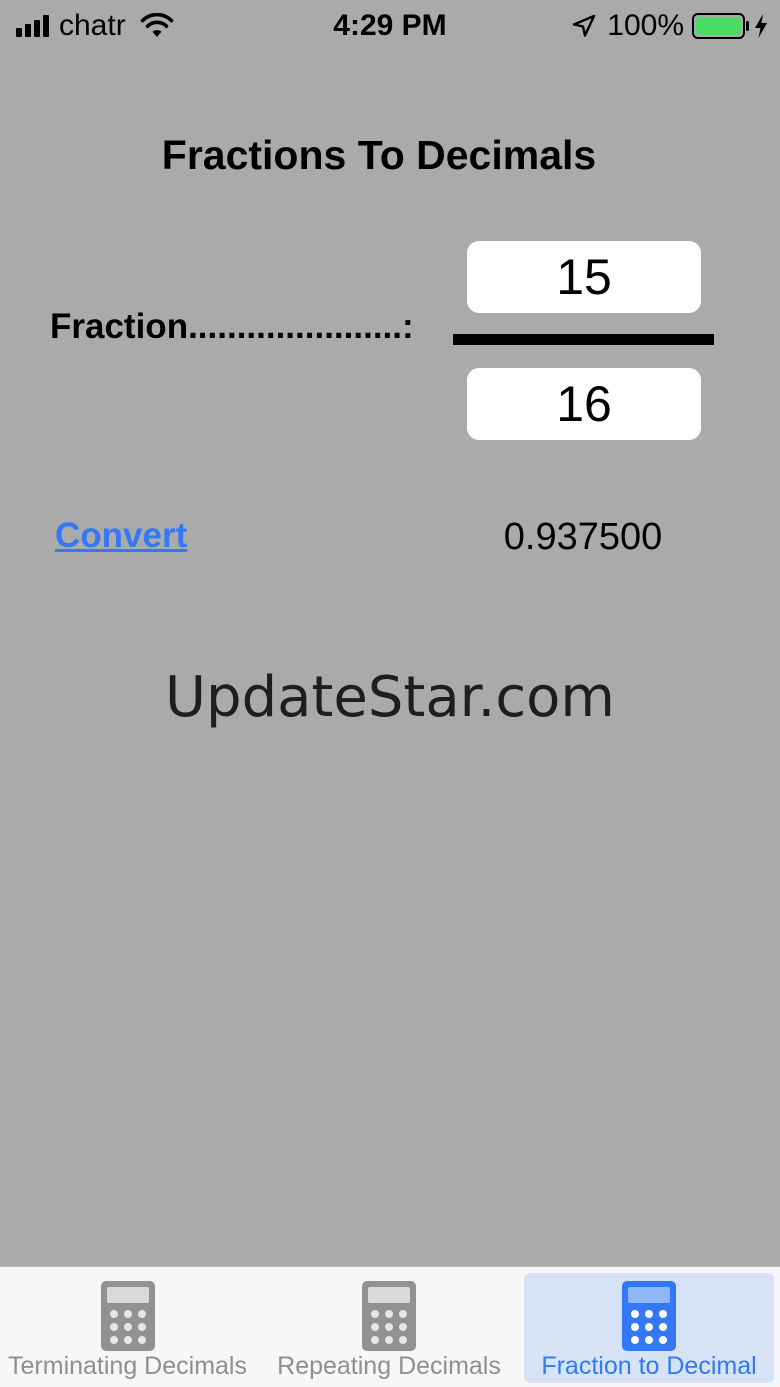 This screenshot has height=1387, width=780. What do you see at coordinates (121, 536) in the screenshot?
I see `convert-button: Convert` at bounding box center [121, 536].